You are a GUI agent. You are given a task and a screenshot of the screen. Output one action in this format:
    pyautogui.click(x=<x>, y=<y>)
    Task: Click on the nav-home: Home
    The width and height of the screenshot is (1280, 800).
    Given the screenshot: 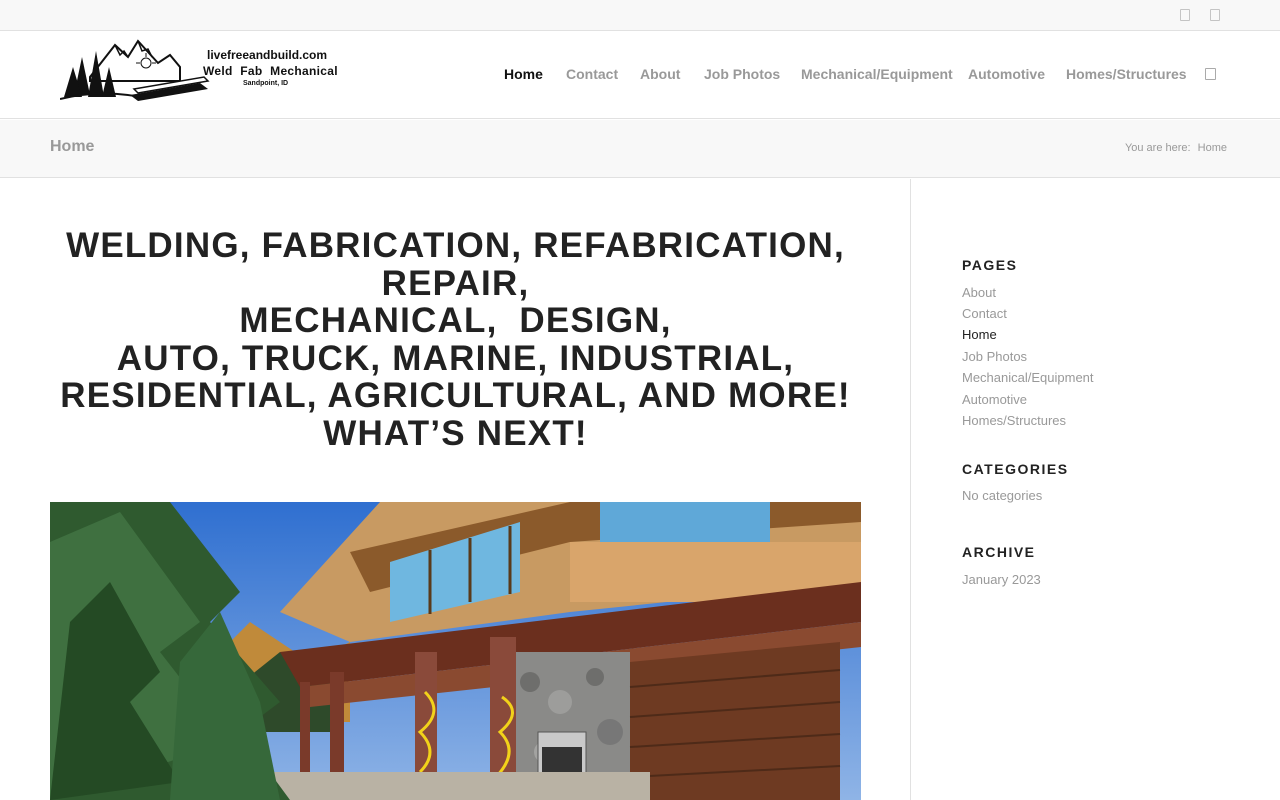 What is the action you would take?
    pyautogui.click(x=523, y=74)
    